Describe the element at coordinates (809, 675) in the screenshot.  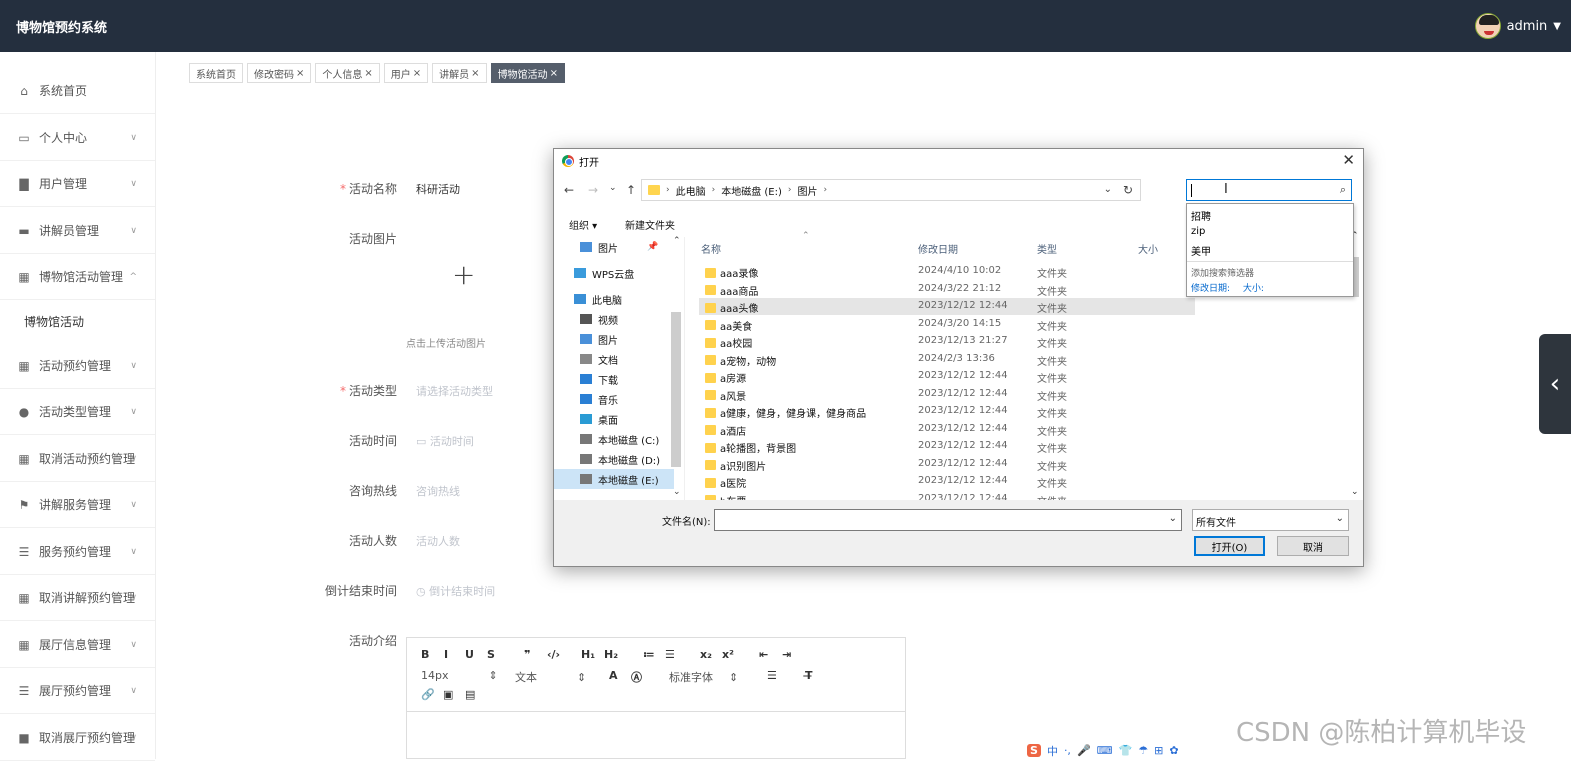
I see `clear-format-icon: T̶` at that location.